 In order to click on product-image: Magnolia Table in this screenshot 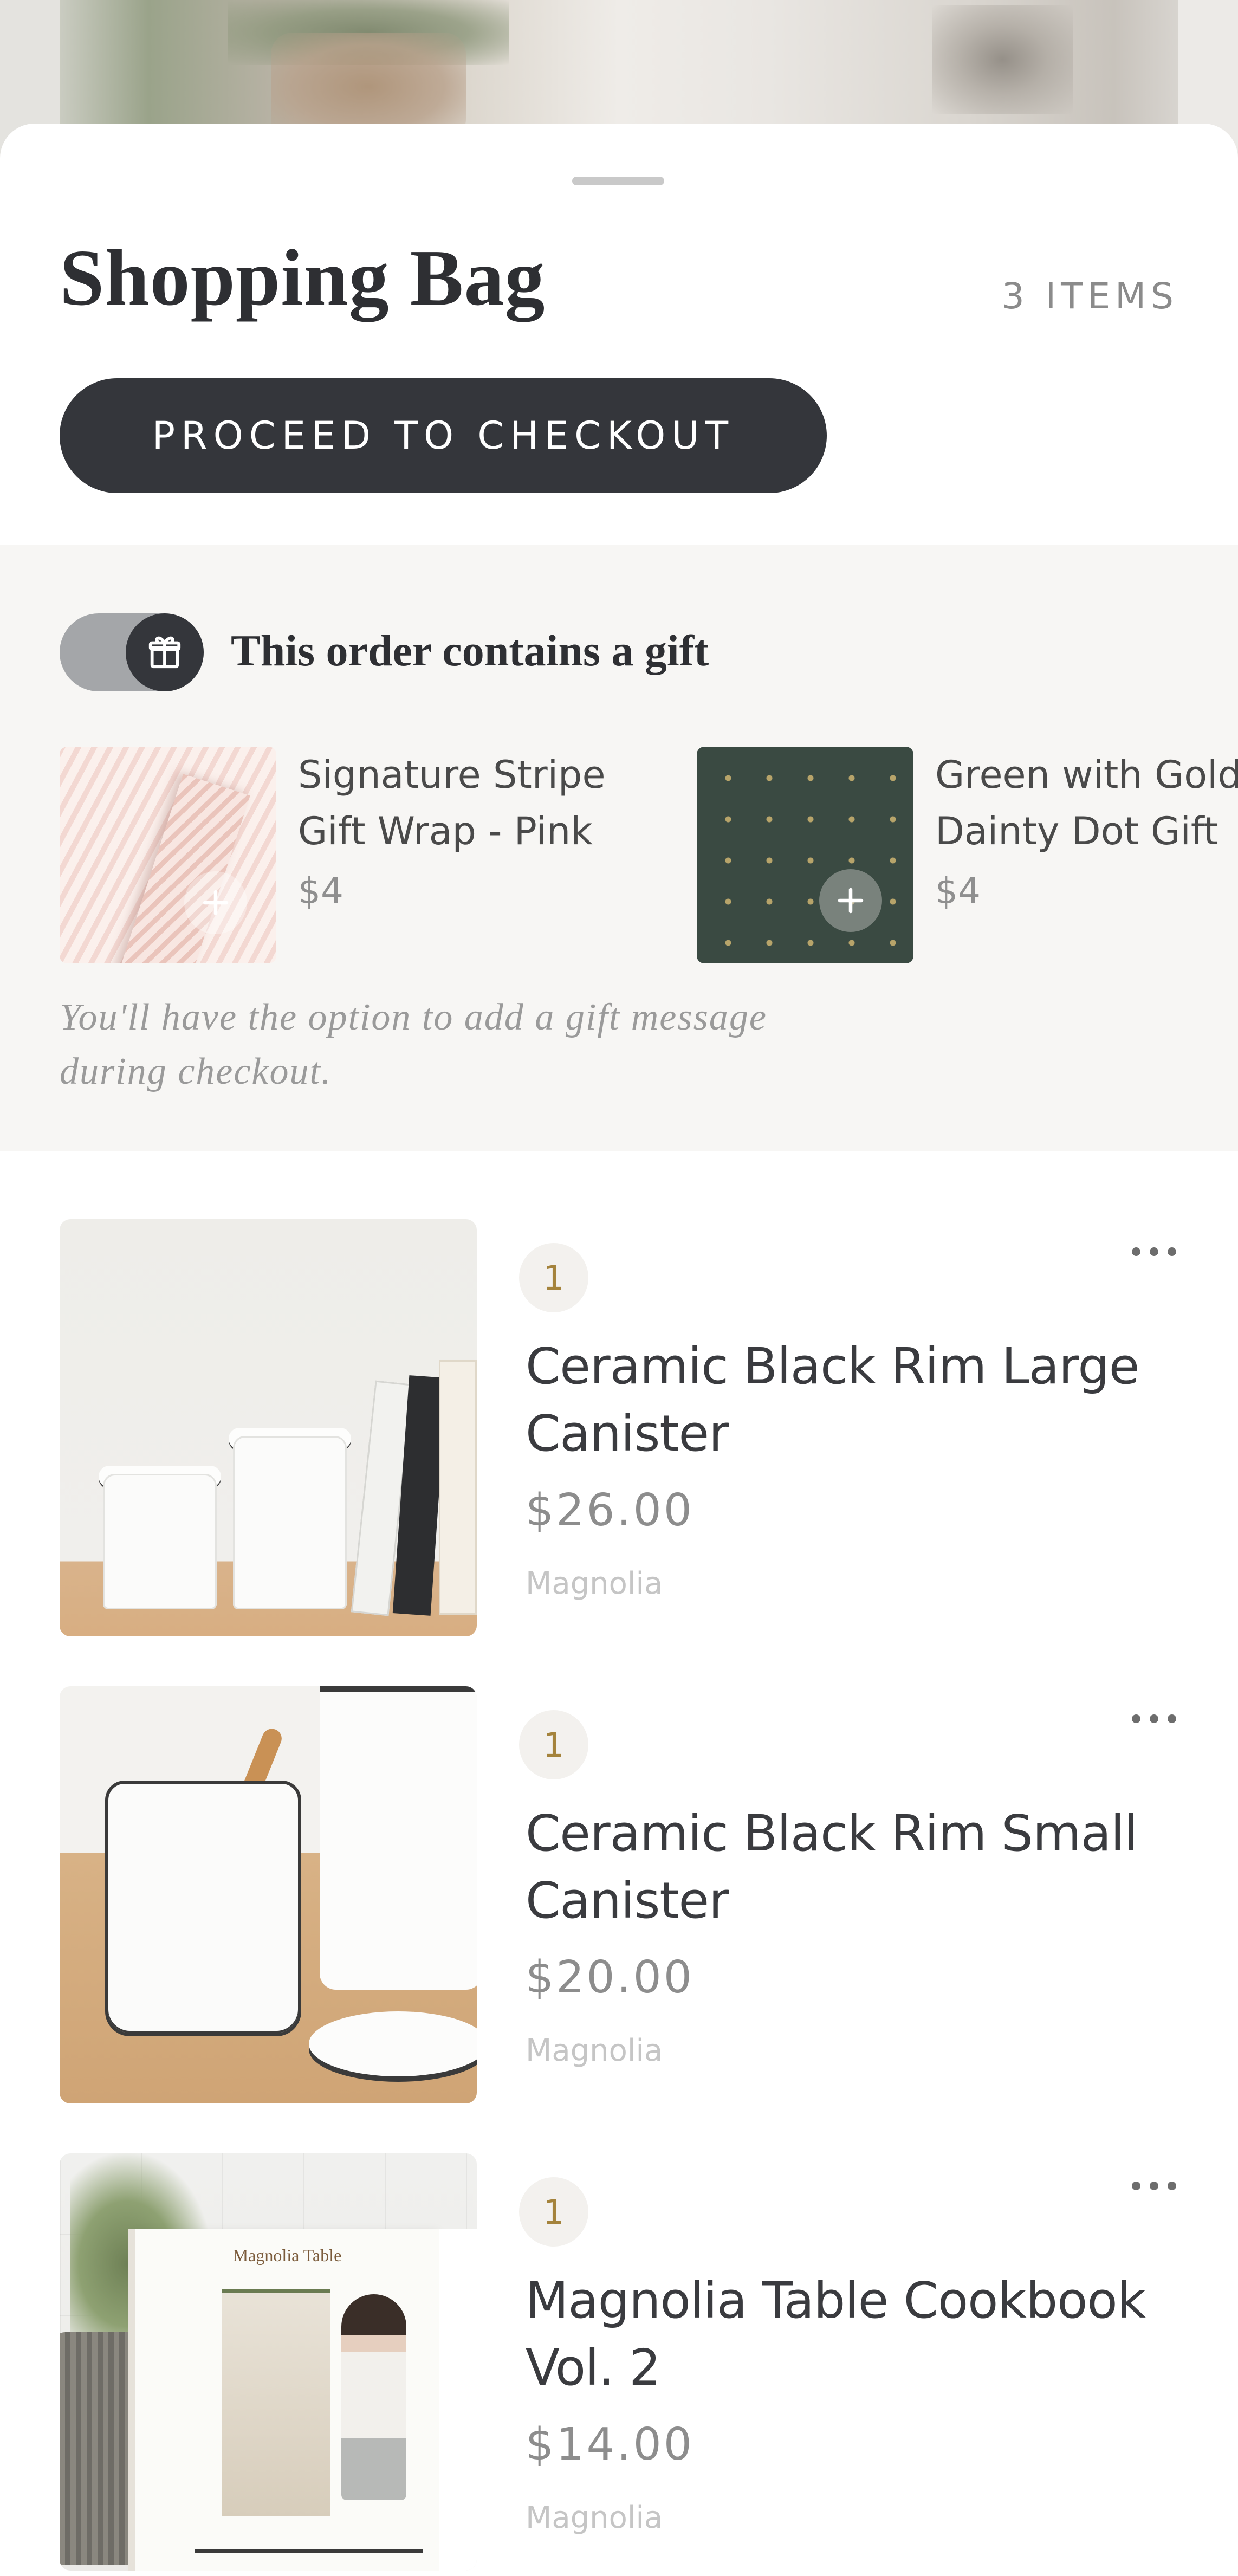, I will do `click(268, 2362)`.